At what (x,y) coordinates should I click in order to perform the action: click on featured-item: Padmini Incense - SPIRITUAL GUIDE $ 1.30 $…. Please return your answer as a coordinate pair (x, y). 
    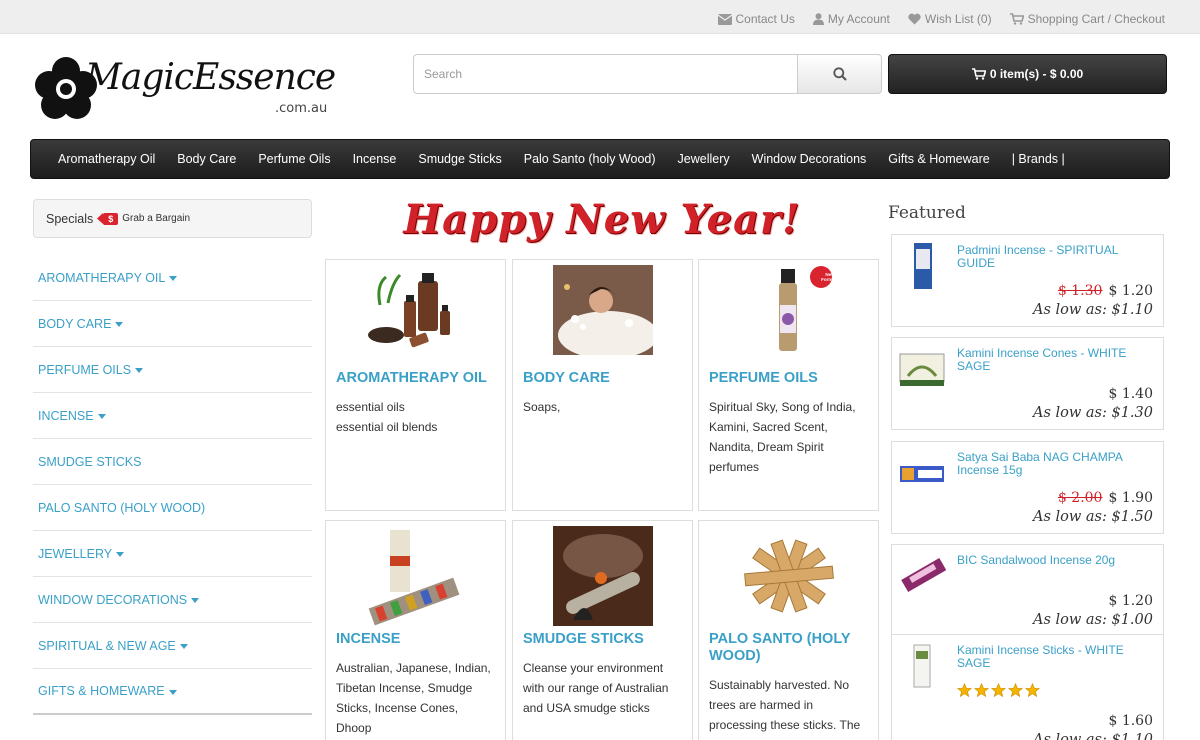
    Looking at the image, I should click on (1027, 280).